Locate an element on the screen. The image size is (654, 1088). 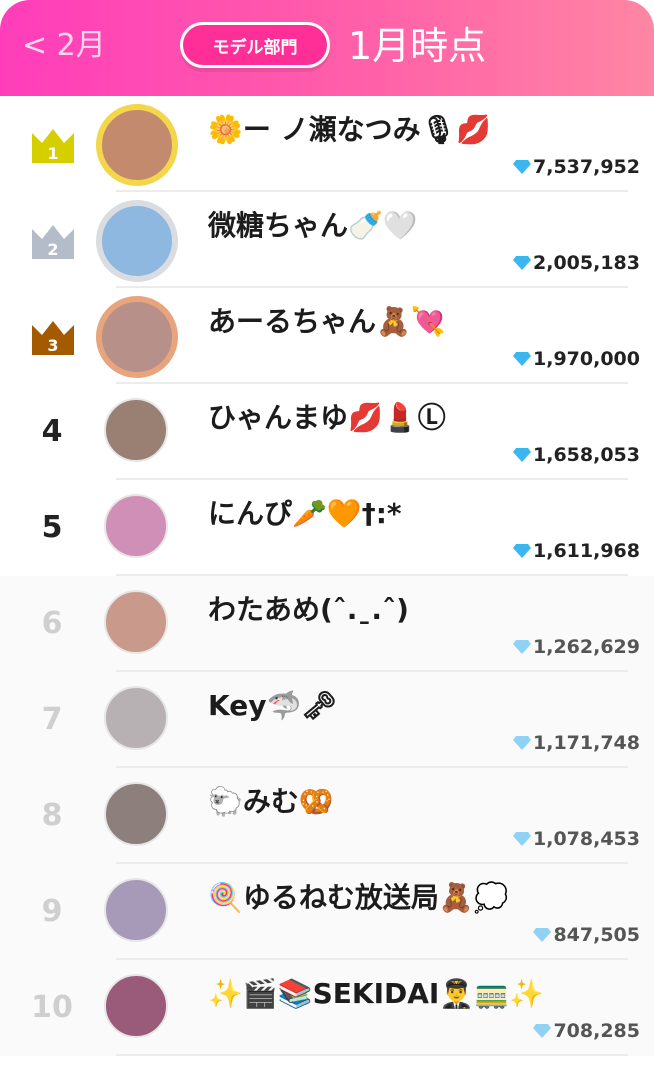
user-name: Key🦈🗝 is located at coordinates (272, 705).